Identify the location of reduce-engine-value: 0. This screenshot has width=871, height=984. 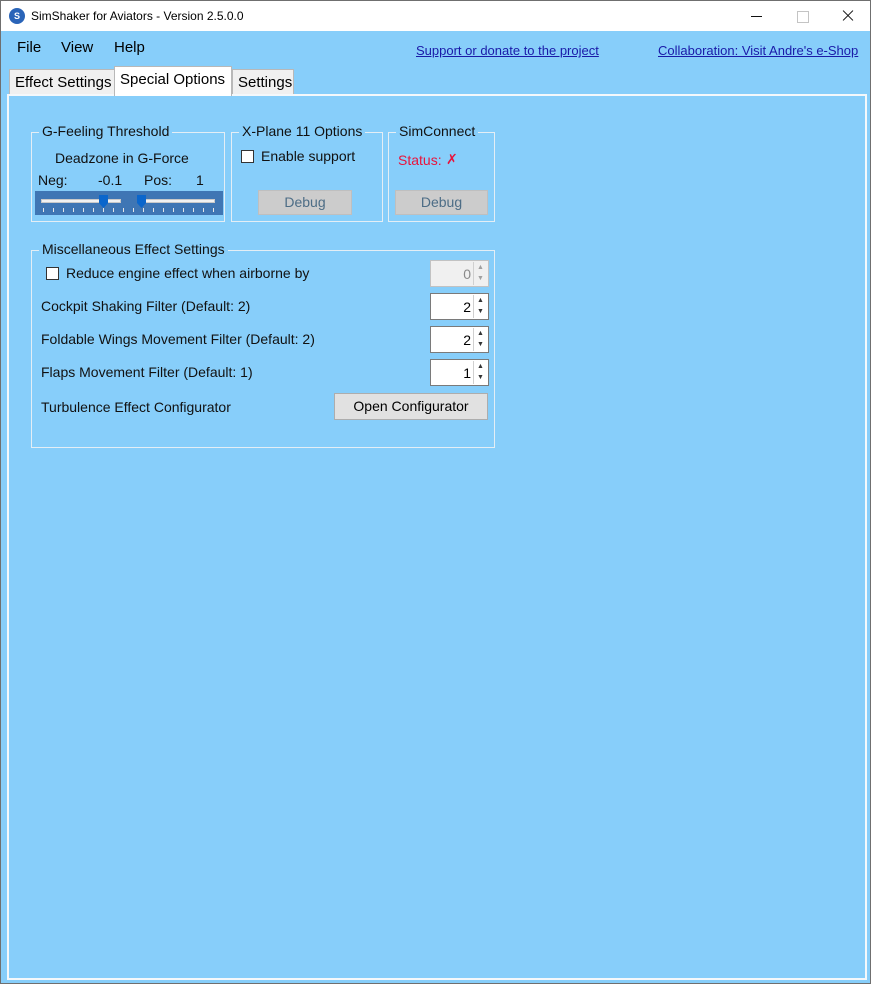
(467, 274).